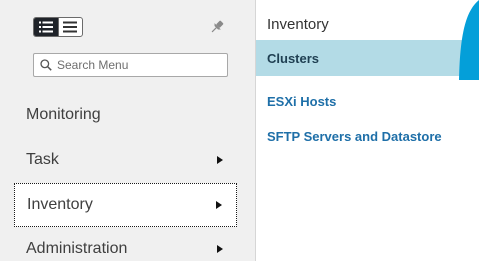  I want to click on nav-item-label: Task, so click(42, 159).